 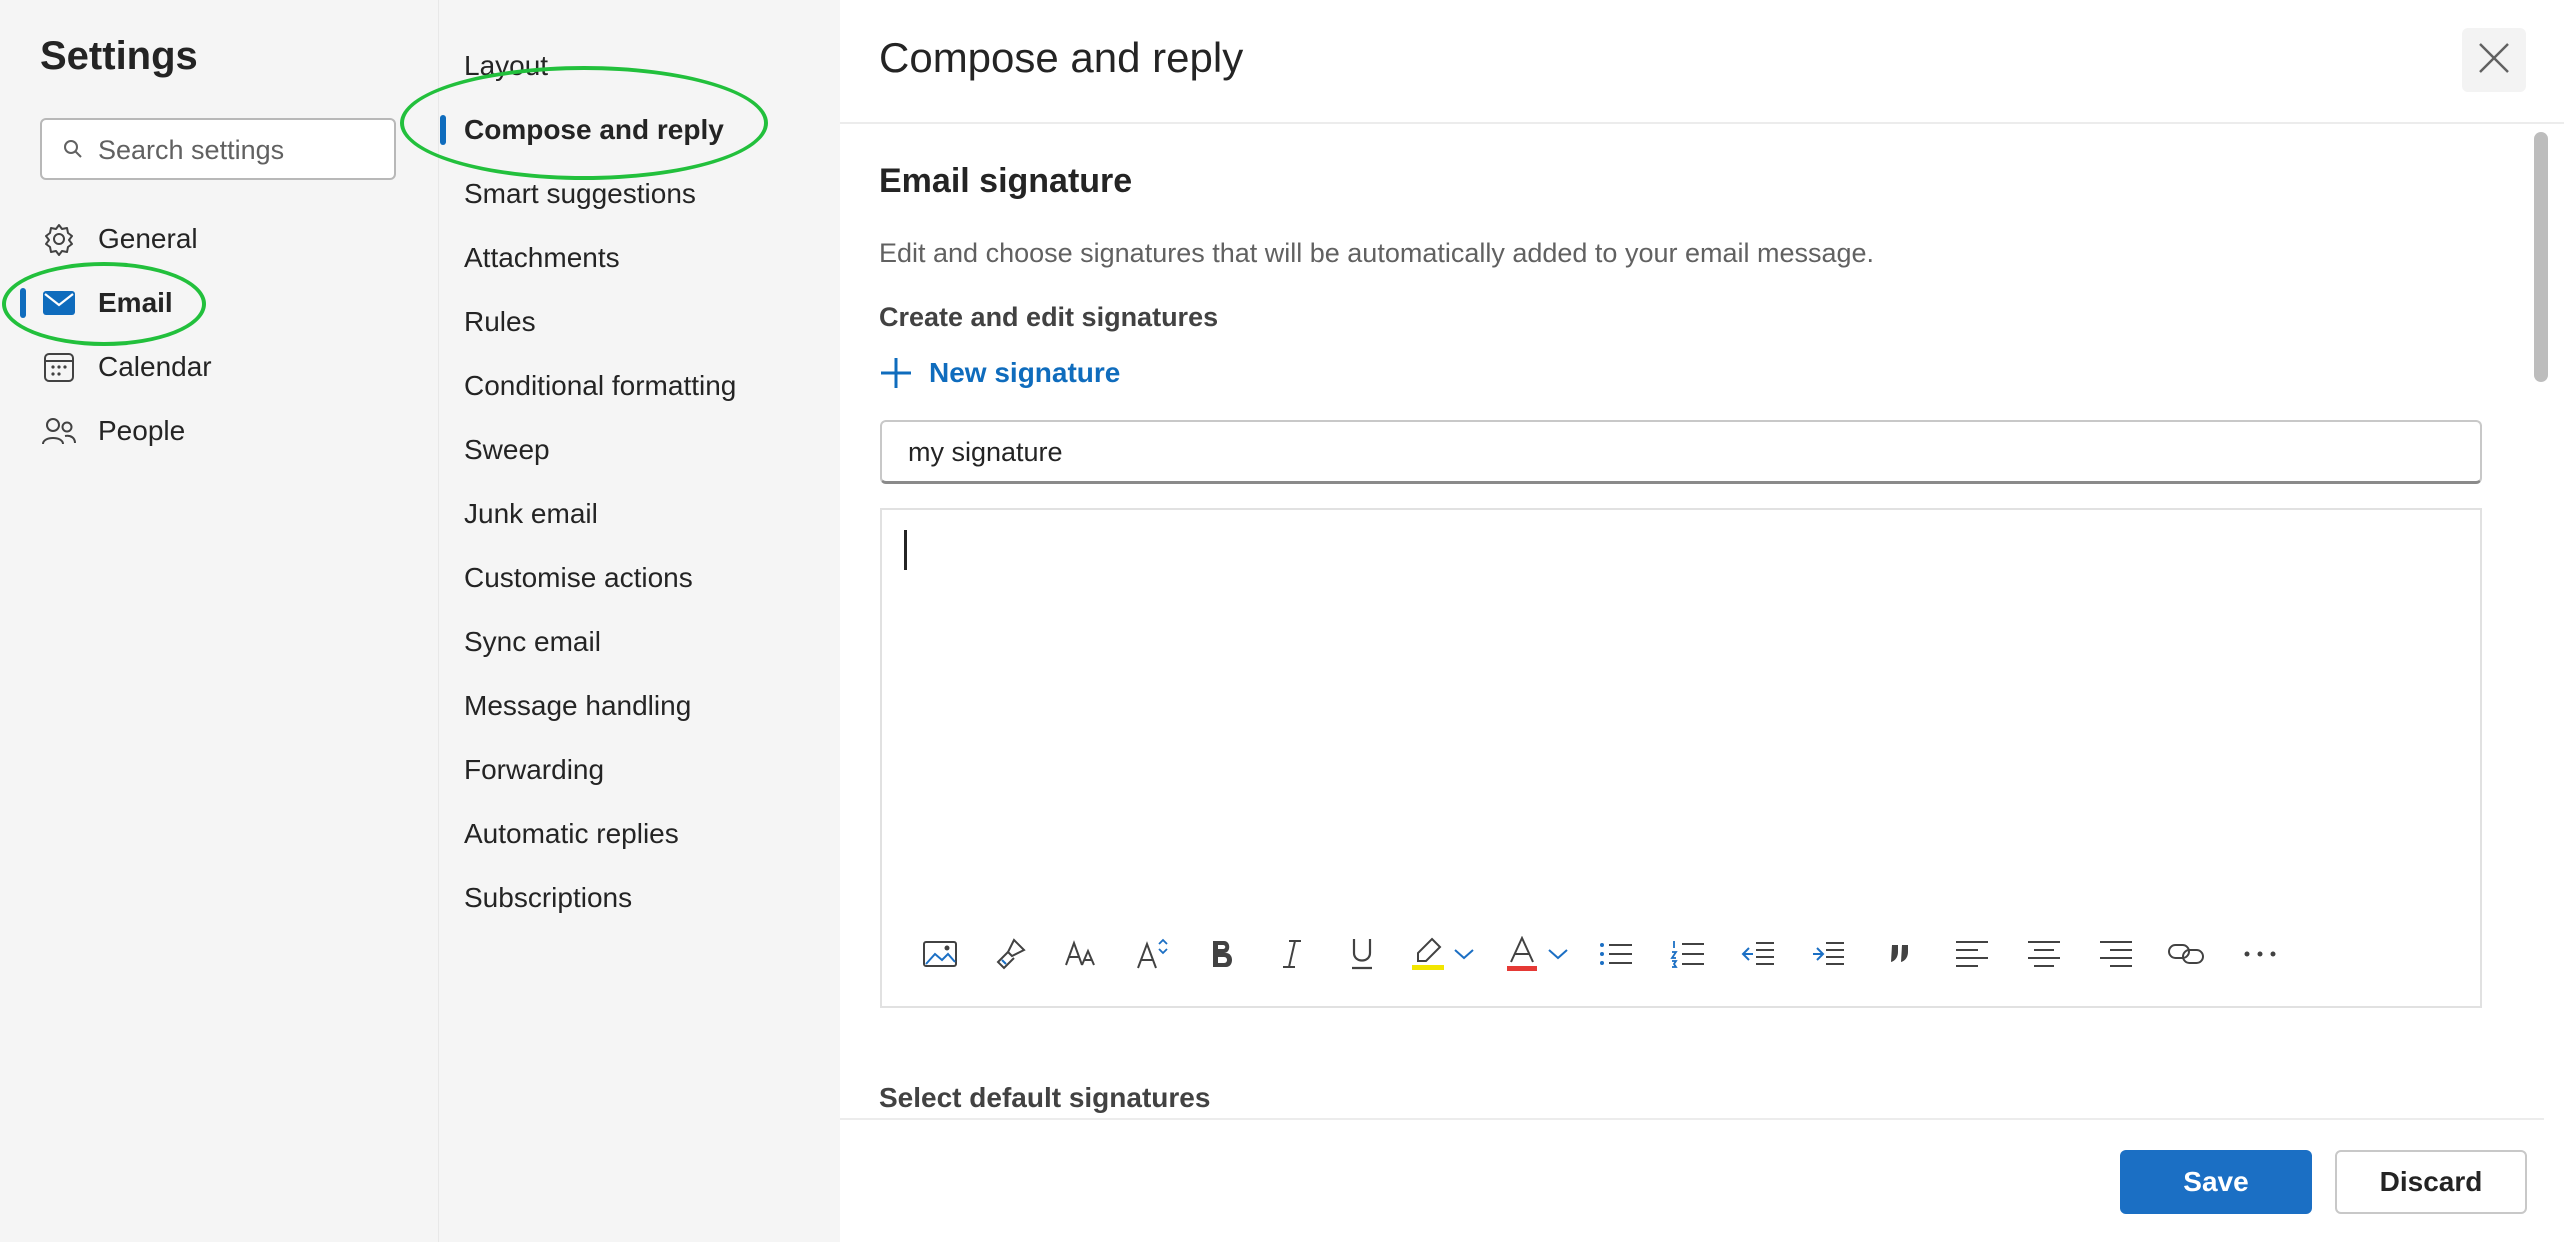 I want to click on new-signature-button: New signature, so click(x=999, y=373).